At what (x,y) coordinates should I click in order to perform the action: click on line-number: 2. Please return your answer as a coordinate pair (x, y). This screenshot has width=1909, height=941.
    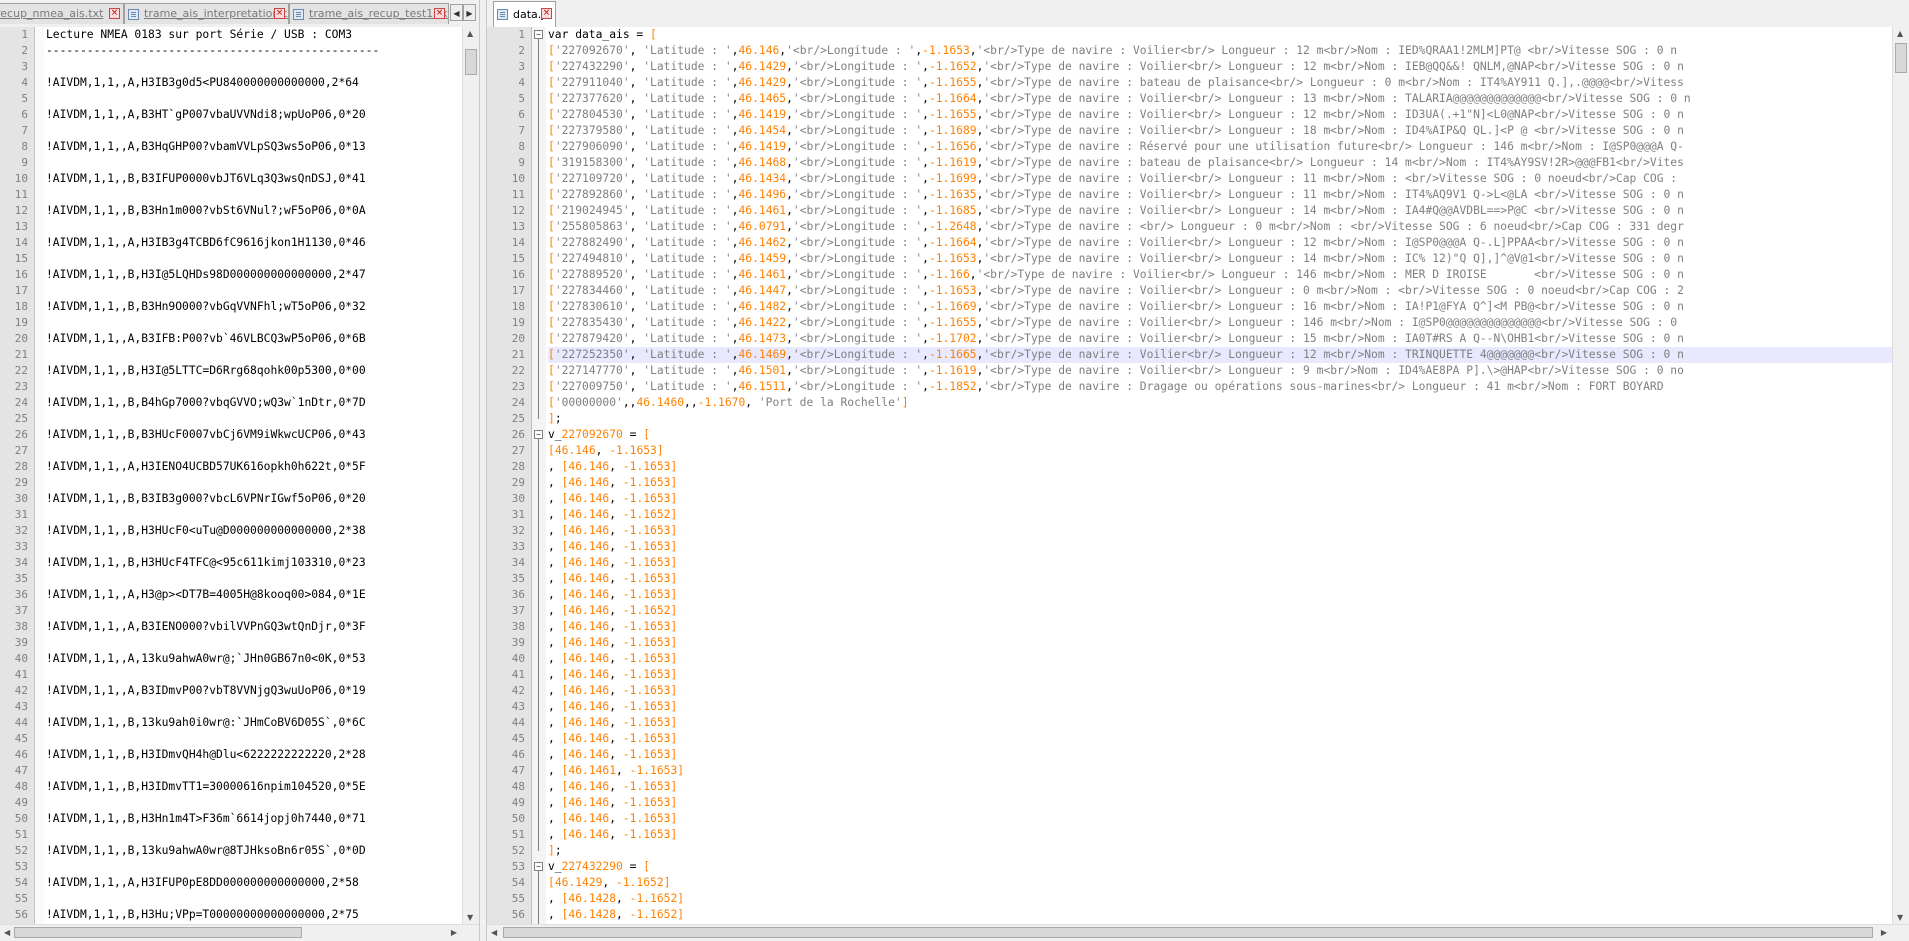
    Looking at the image, I should click on (24, 50).